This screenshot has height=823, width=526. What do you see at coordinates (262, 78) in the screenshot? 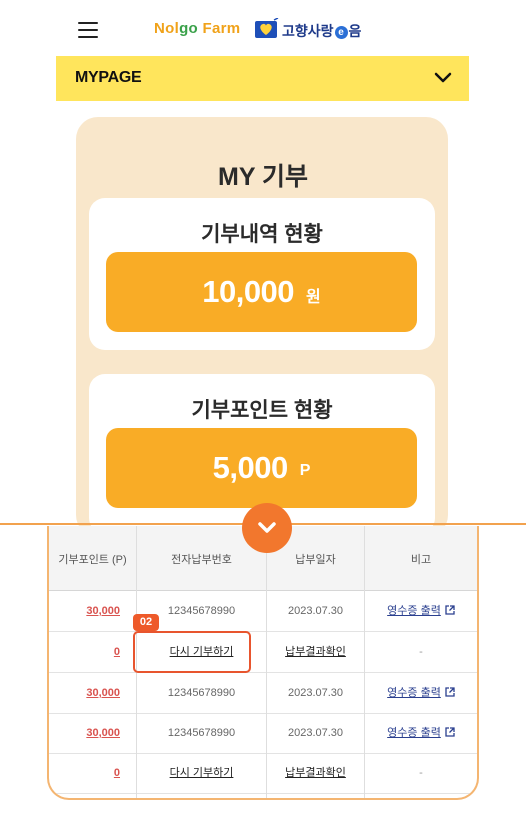
I see `mypage-dropdown: MYPAGE` at bounding box center [262, 78].